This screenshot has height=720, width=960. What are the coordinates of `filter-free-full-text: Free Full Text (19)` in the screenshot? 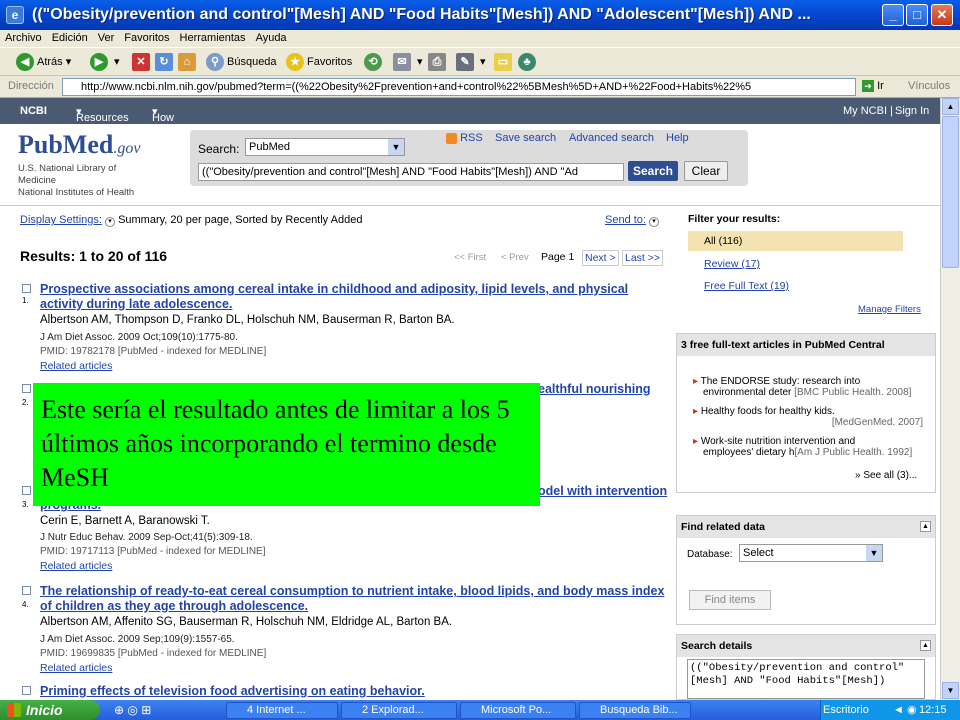 It's located at (746, 286).